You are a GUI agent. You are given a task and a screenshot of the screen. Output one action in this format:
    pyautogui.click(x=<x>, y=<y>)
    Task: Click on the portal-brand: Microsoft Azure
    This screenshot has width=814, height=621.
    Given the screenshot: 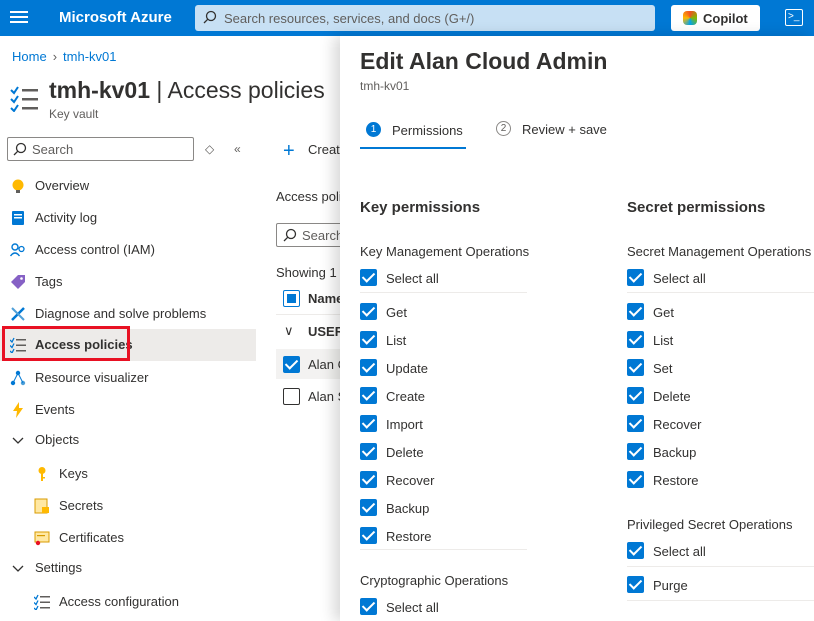 What is the action you would take?
    pyautogui.click(x=115, y=17)
    